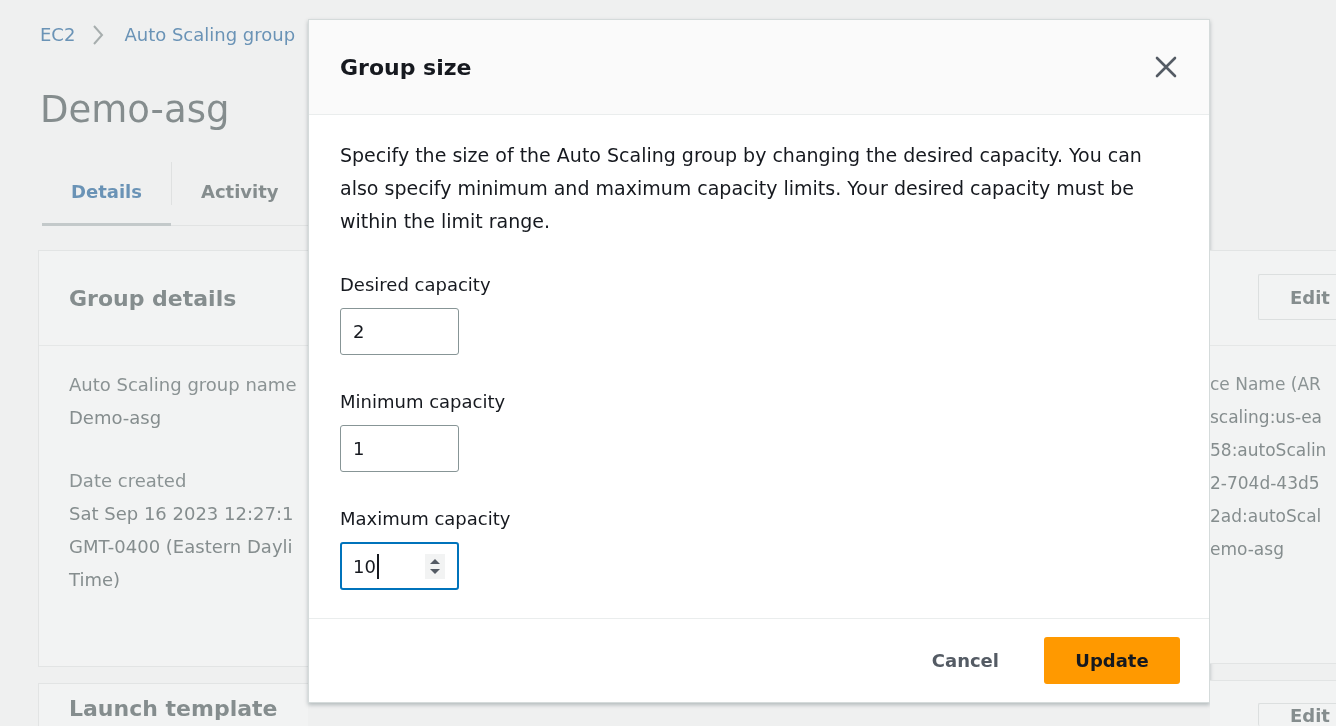 The image size is (1336, 726). Describe the element at coordinates (1269, 483) in the screenshot. I see `field-value: scaling:us-ea 58:autoScalin 2-704d-43d5 2ad:autoScal emo-asg` at that location.